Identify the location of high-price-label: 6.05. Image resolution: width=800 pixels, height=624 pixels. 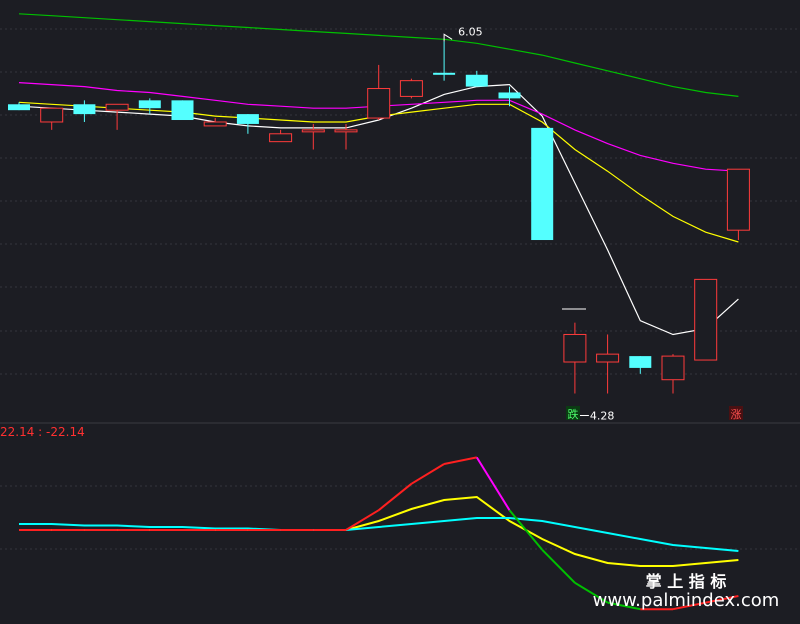
(470, 31).